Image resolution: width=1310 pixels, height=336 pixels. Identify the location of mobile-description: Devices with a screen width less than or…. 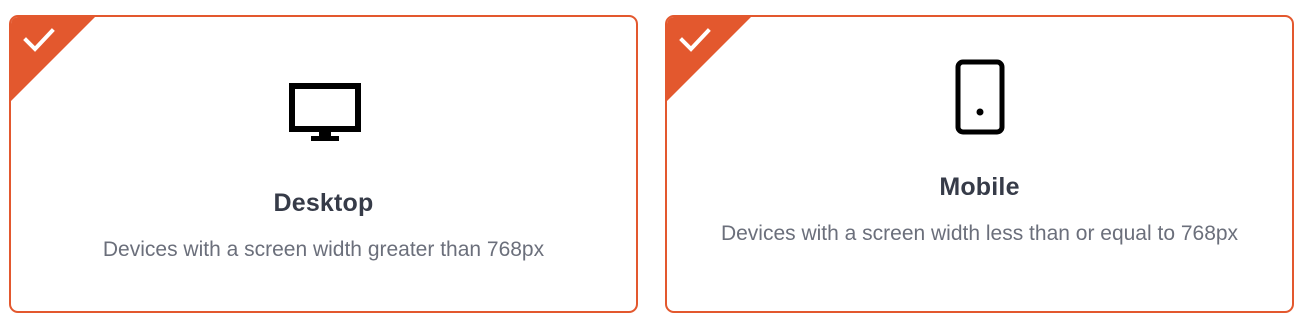
(979, 233).